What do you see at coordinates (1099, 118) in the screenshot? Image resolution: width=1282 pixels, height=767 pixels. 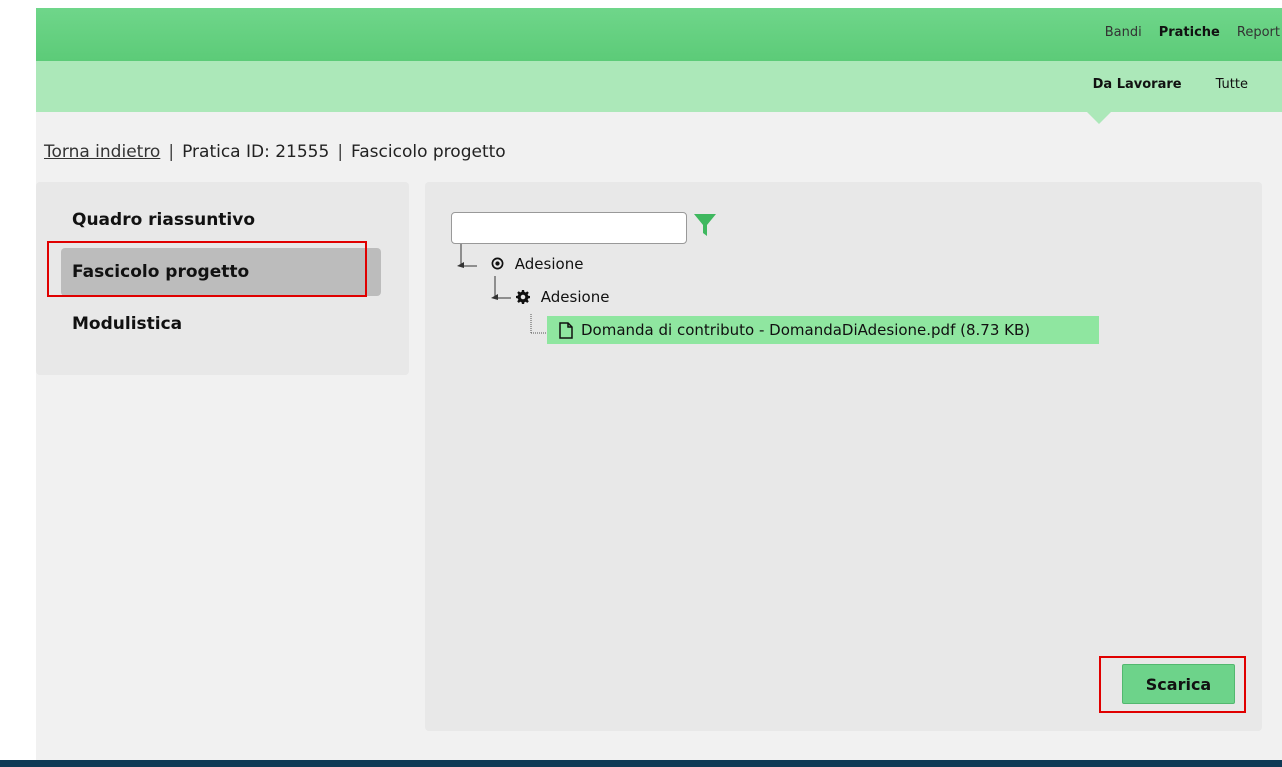 I see `active-subnav-pointer` at bounding box center [1099, 118].